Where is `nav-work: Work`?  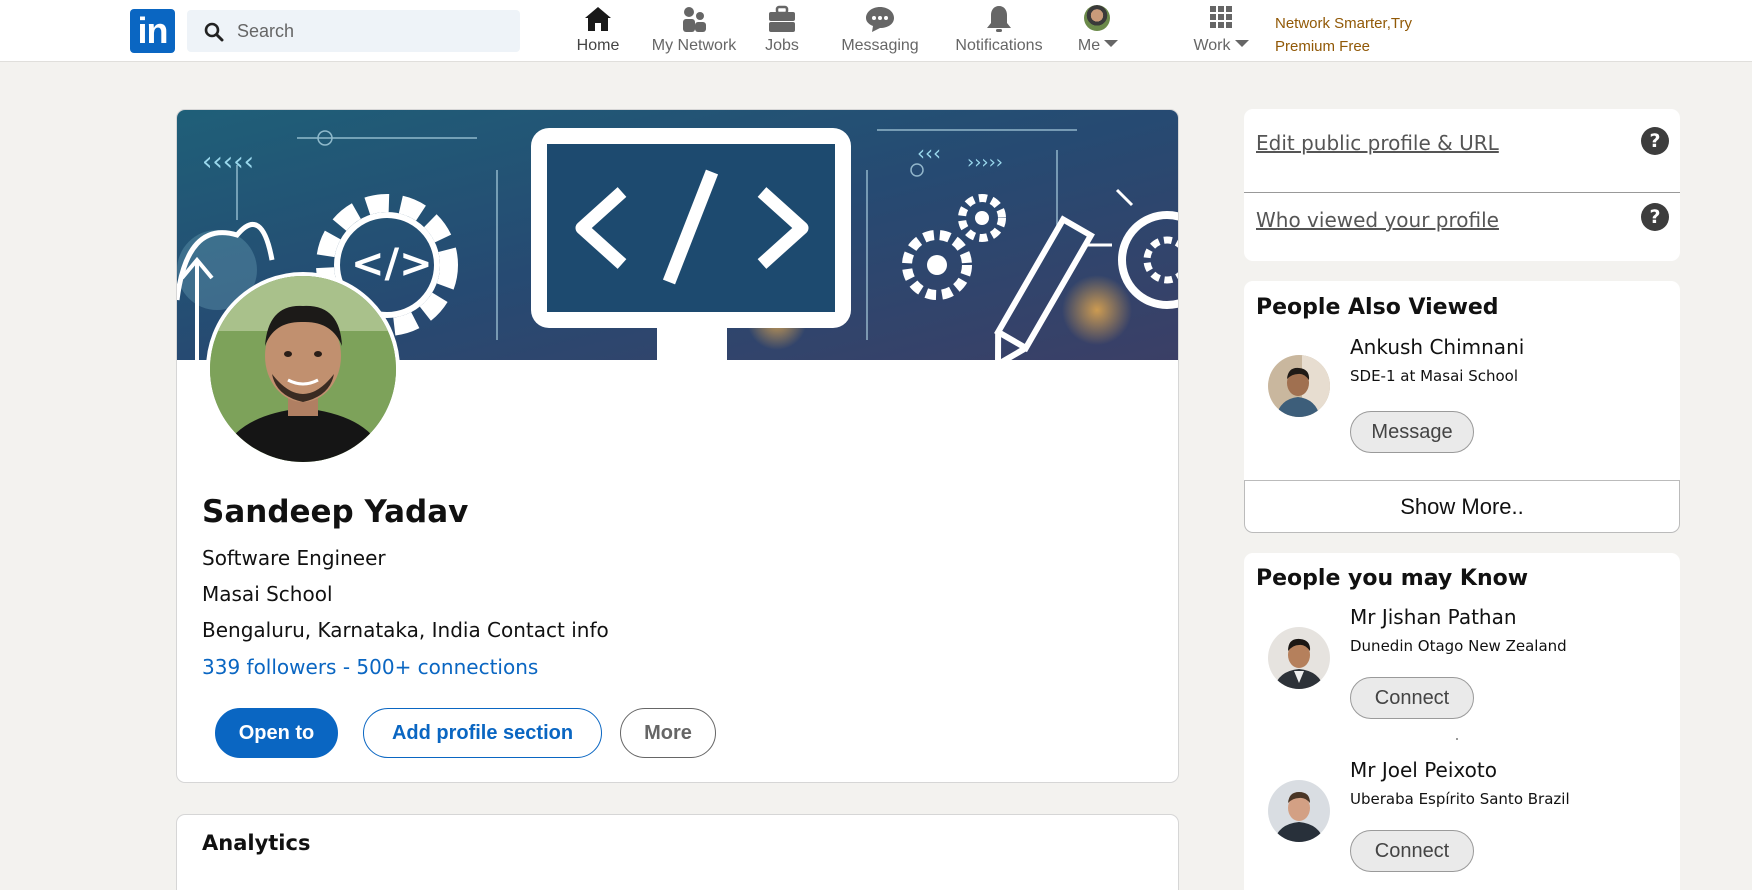 nav-work: Work is located at coordinates (1221, 31).